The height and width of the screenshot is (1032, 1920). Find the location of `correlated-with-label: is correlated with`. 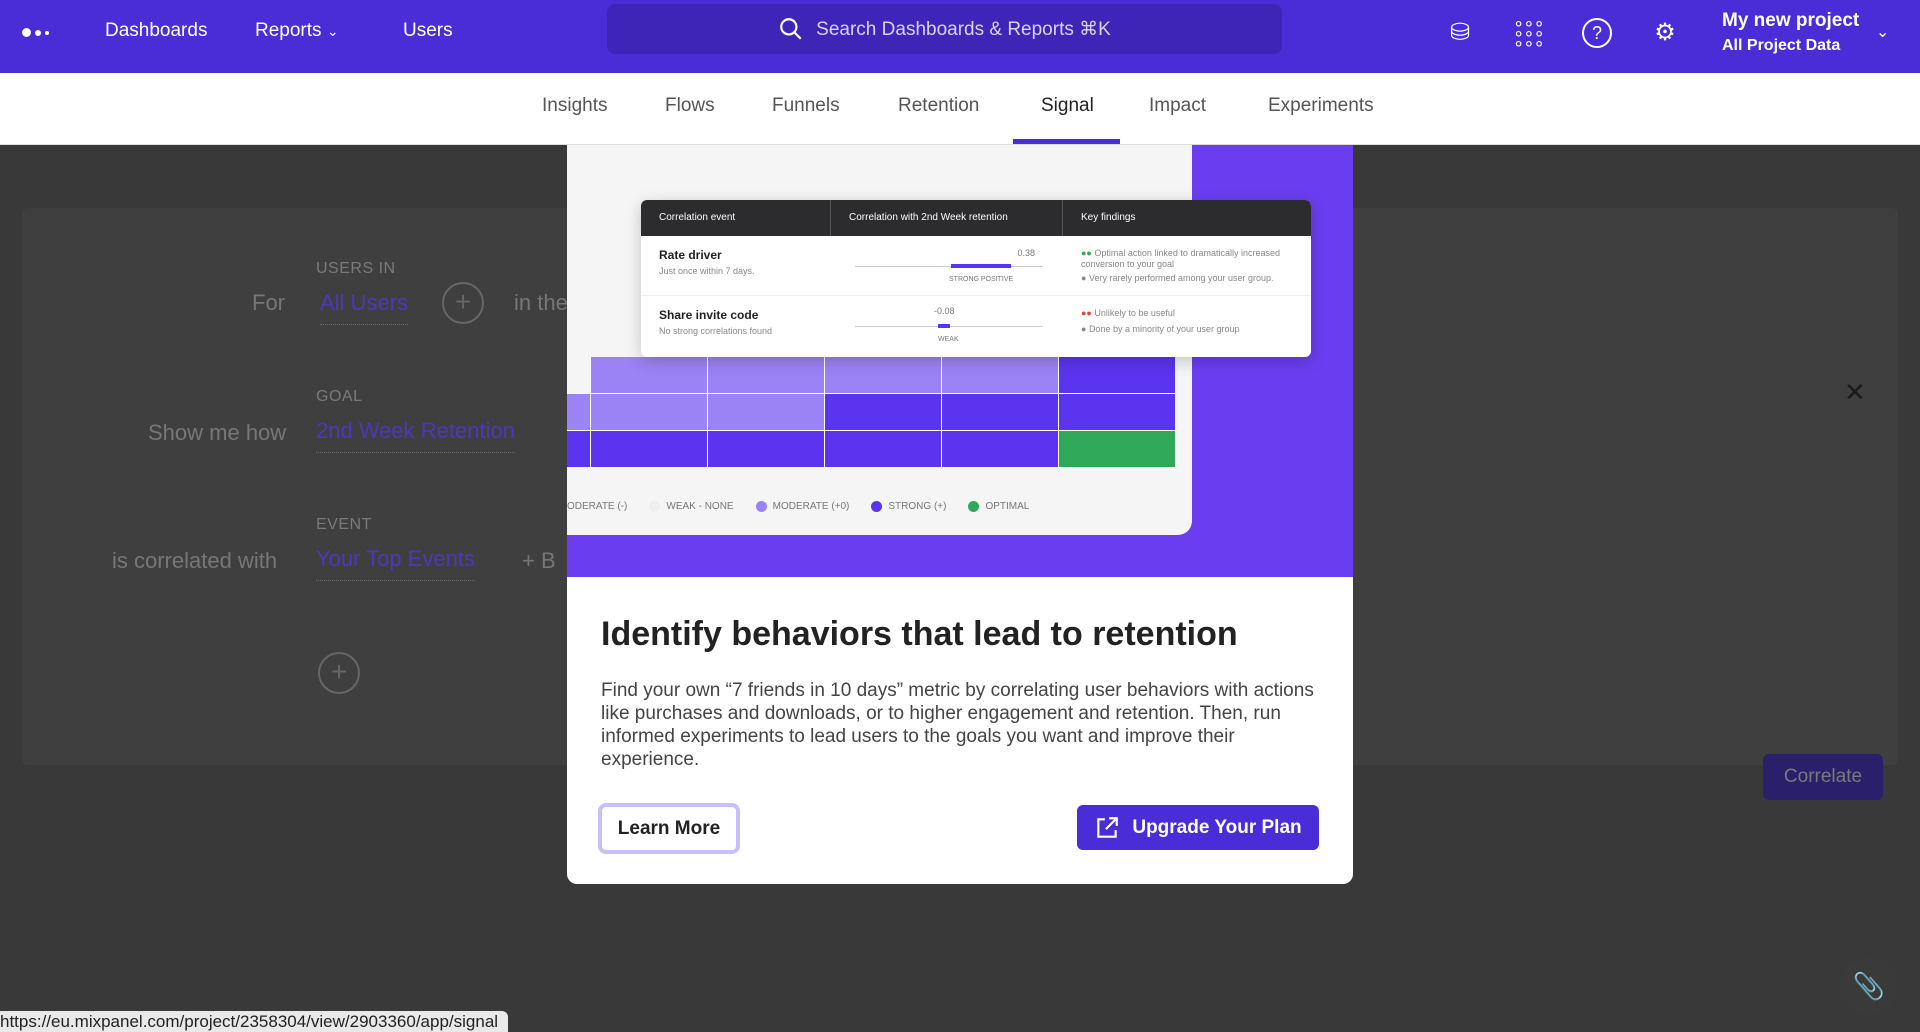

correlated-with-label: is correlated with is located at coordinates (195, 560).